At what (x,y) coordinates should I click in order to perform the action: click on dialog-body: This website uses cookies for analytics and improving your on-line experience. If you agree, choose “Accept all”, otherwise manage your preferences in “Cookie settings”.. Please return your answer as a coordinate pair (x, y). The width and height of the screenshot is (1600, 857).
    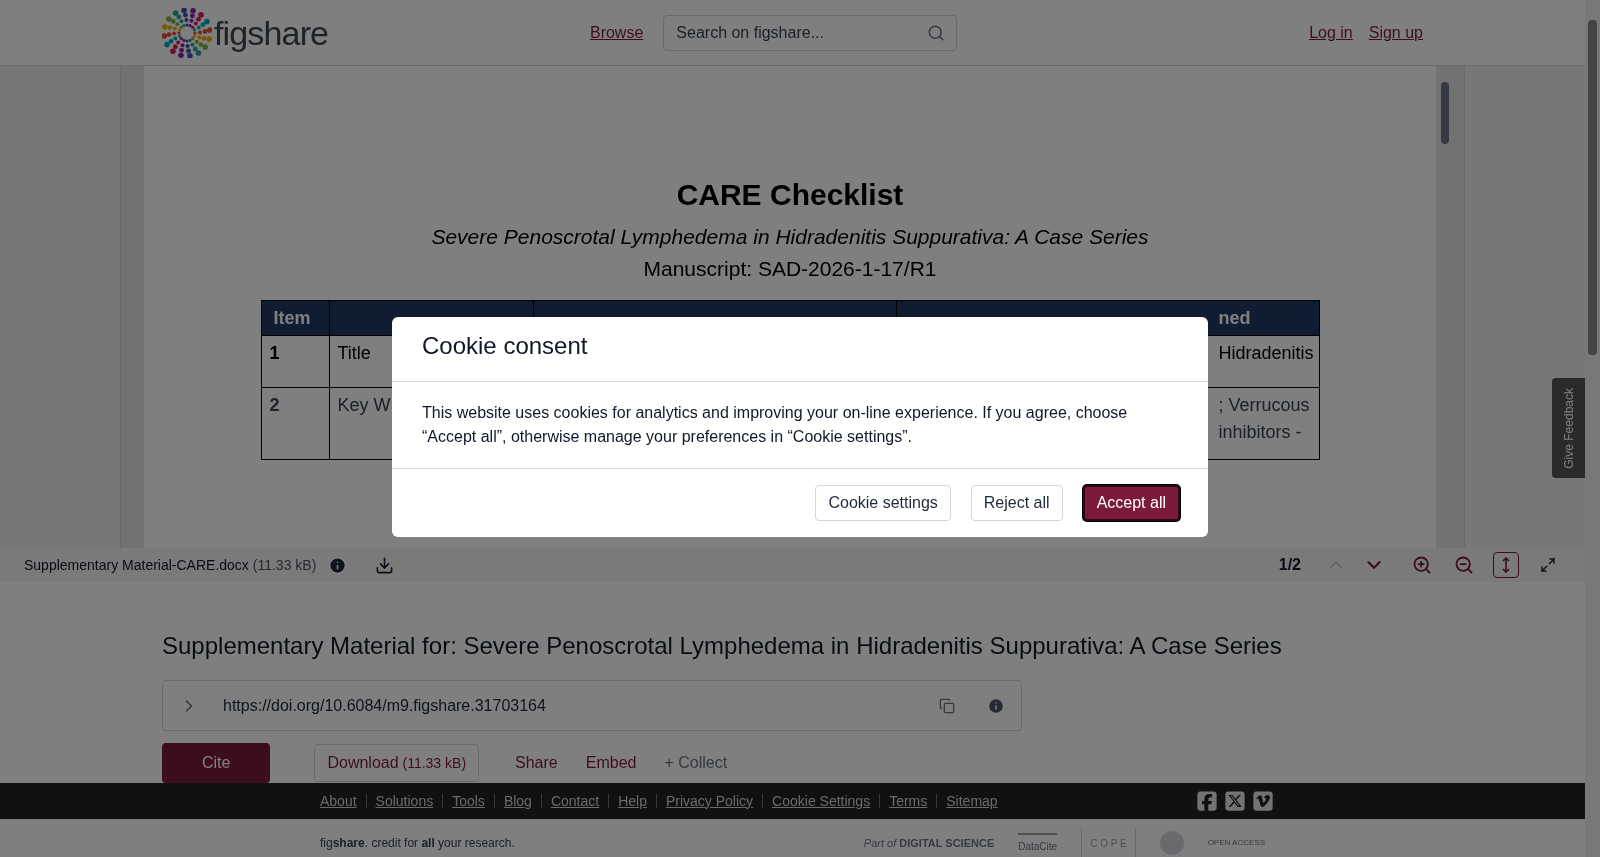
    Looking at the image, I should click on (800, 425).